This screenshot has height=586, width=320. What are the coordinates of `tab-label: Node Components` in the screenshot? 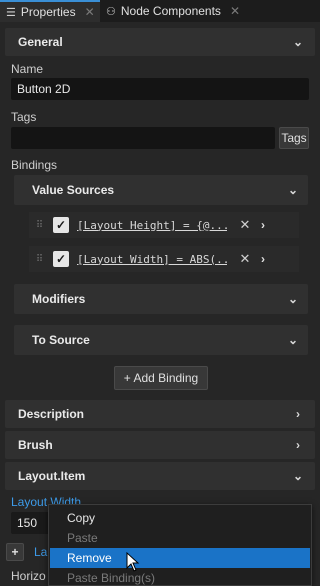 It's located at (170, 11).